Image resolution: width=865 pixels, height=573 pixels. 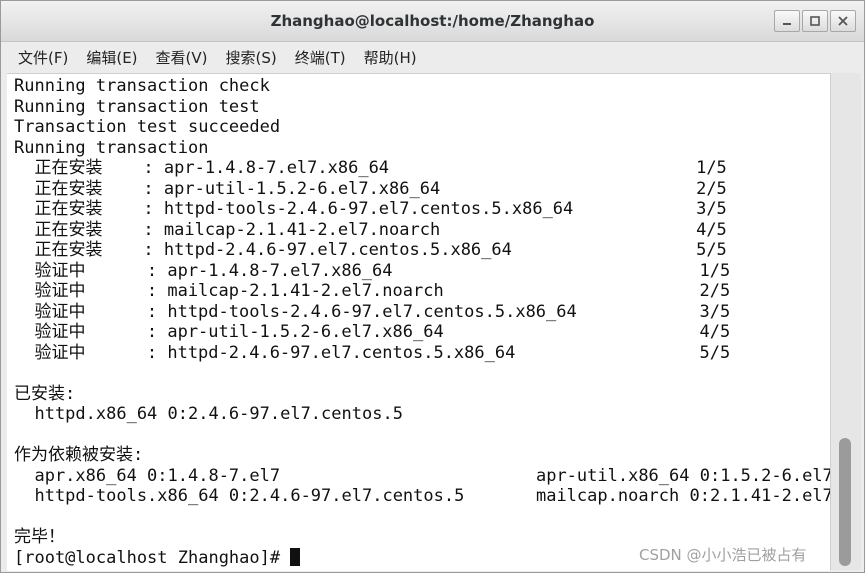 What do you see at coordinates (432, 57) in the screenshot?
I see `menu-bar: 文件(F) 编辑(E) 查看(V) 搜索(S) 终端(T) 帮助(H)` at bounding box center [432, 57].